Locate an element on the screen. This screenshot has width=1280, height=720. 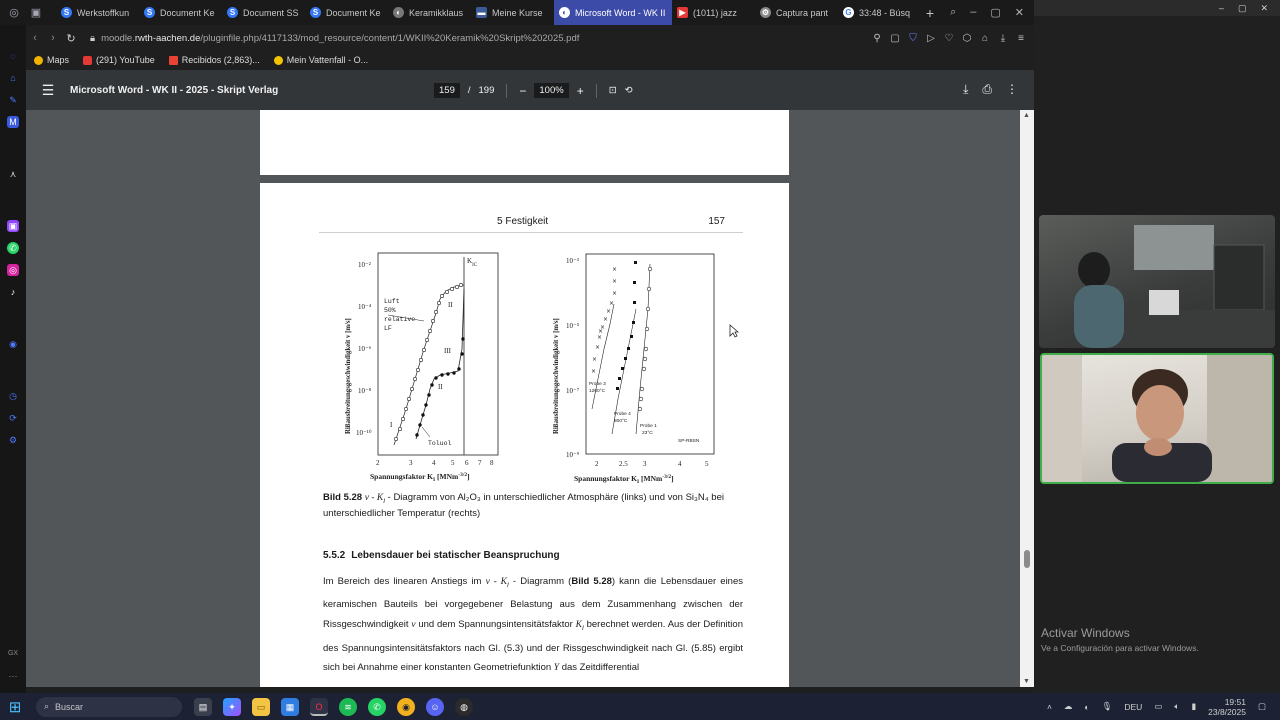
zoom-level-input: 100% is located at coordinates (551, 90).